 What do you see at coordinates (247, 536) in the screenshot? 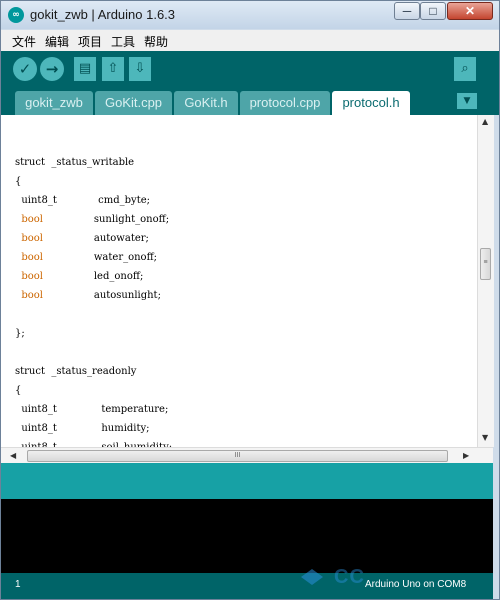
I see `output-console` at bounding box center [247, 536].